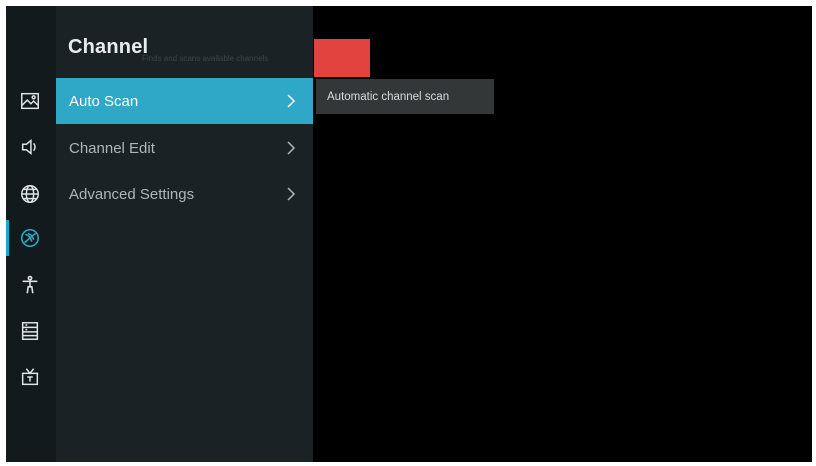  I want to click on channel-icon, so click(30, 238).